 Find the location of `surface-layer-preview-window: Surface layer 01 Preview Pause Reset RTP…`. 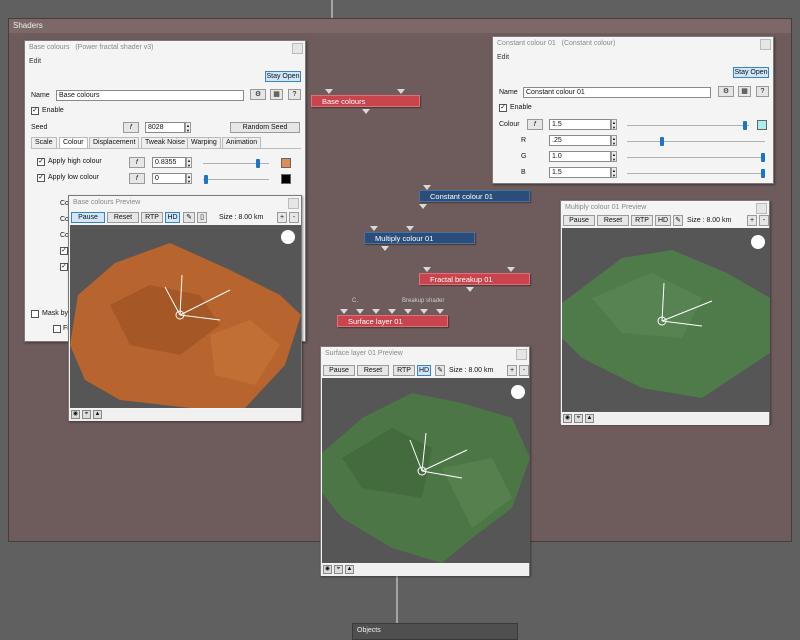

surface-layer-preview-window: Surface layer 01 Preview Pause Reset RTP… is located at coordinates (425, 461).